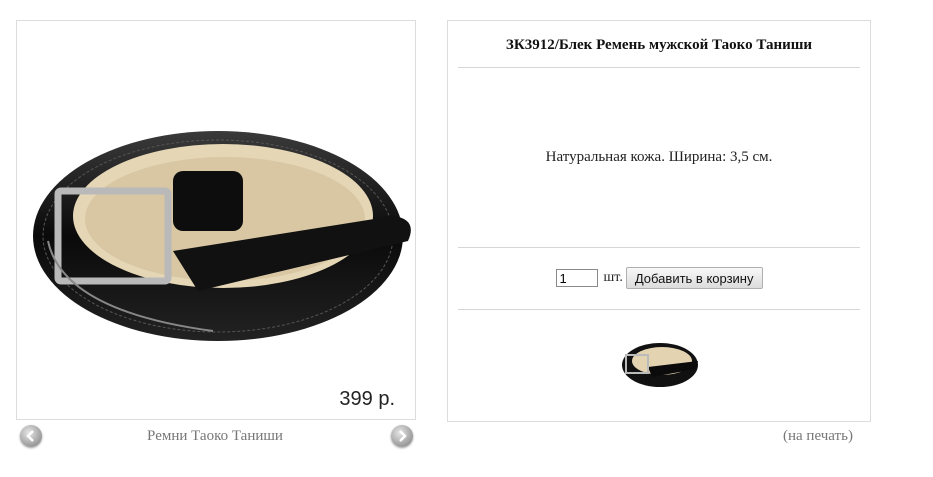  I want to click on unit-label: шт., so click(613, 277).